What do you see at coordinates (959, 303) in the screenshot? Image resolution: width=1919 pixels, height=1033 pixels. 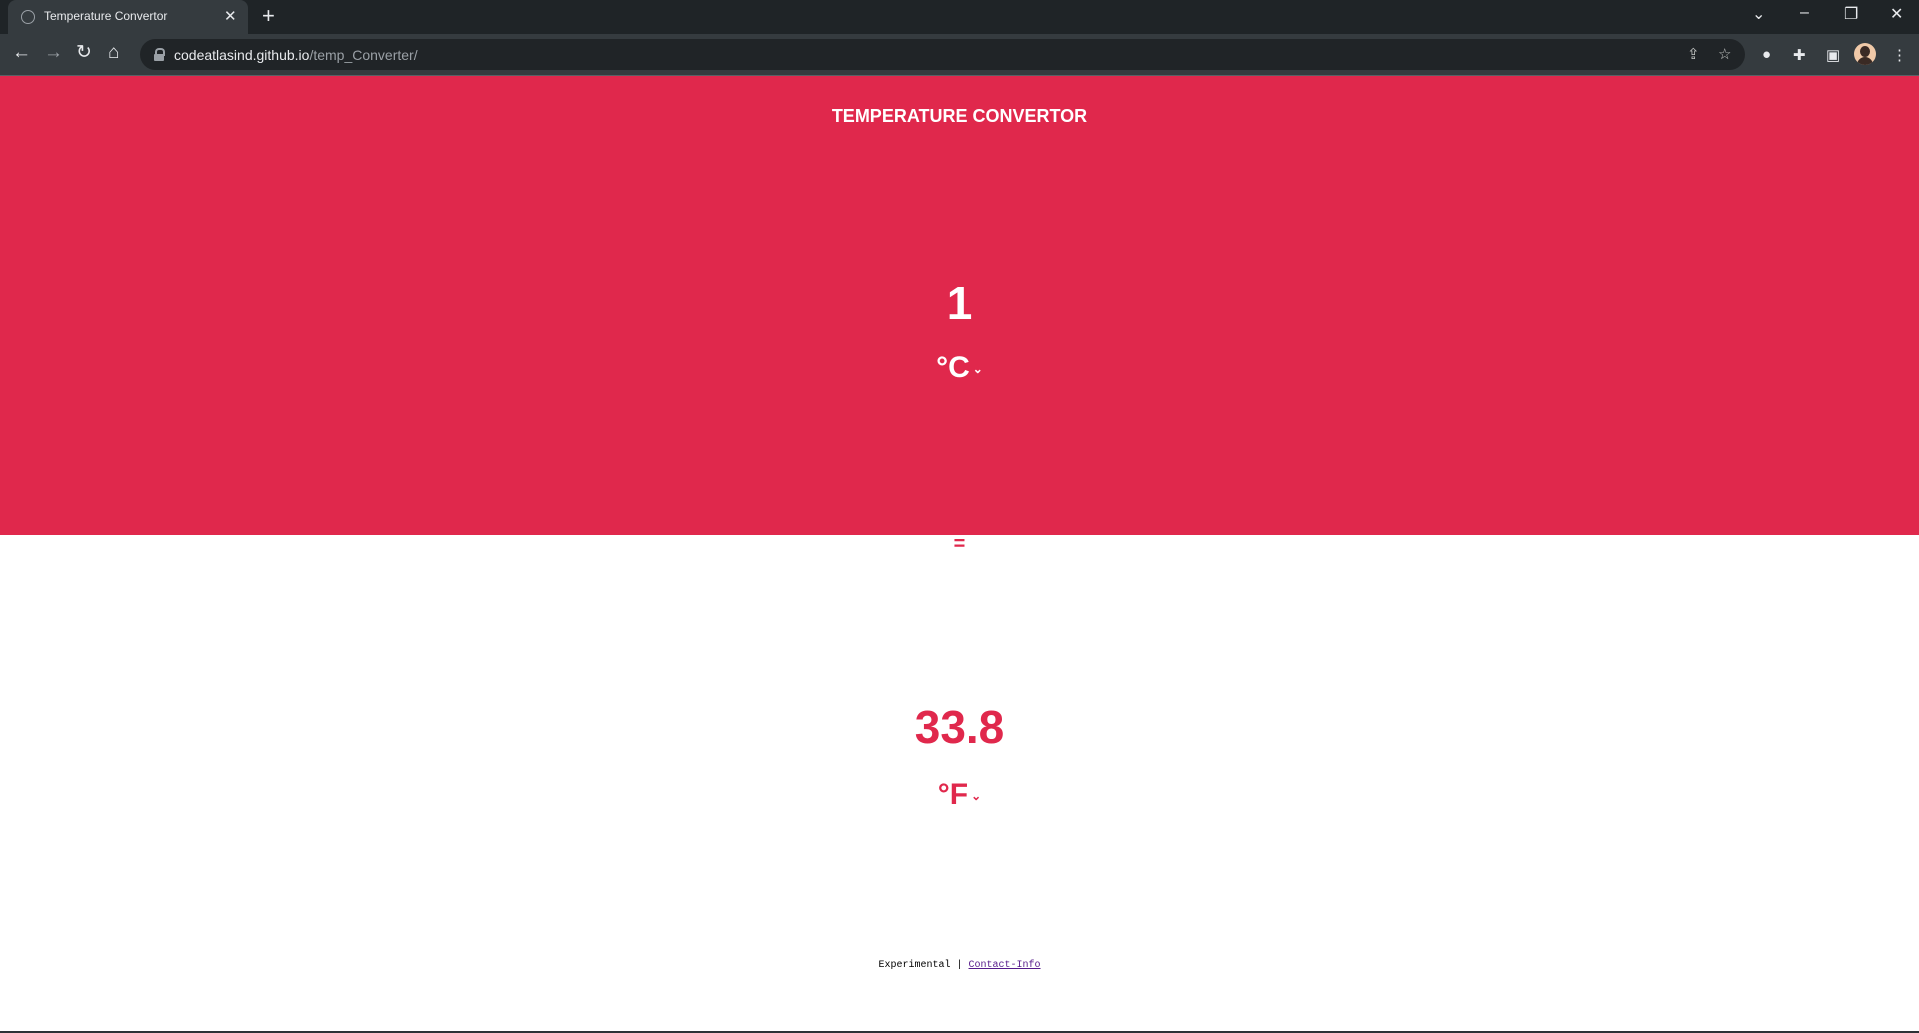 I see `from-value-input` at bounding box center [959, 303].